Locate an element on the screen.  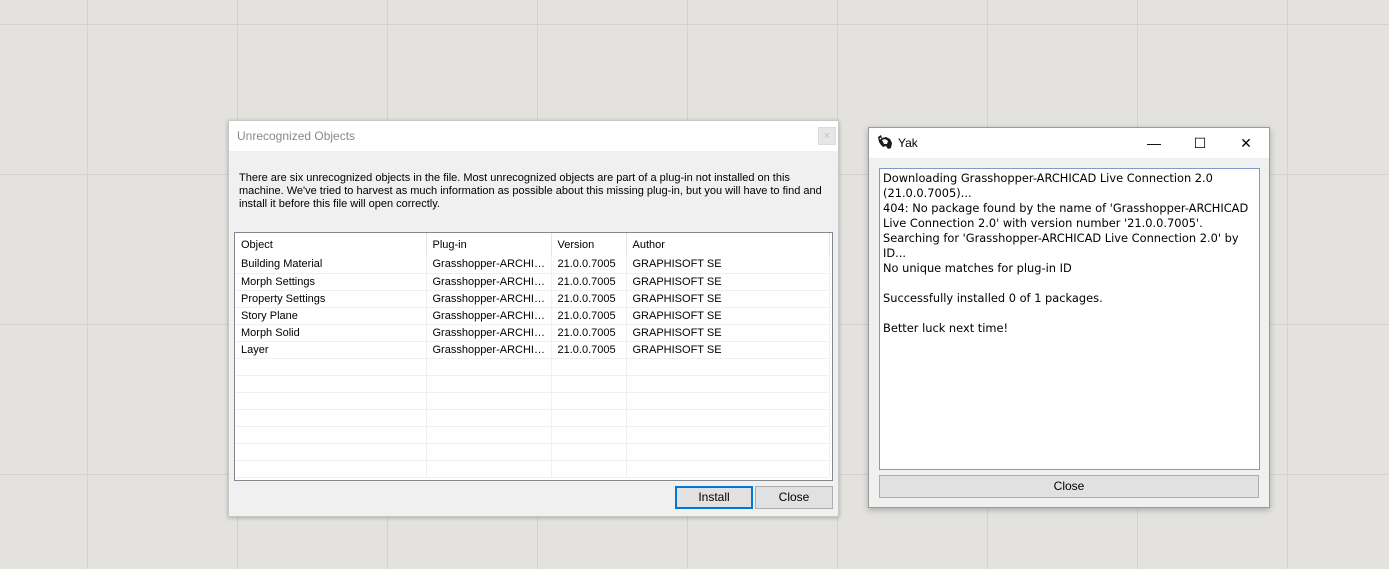
output-line: Successfully installed 0 of 1 packages. is located at coordinates (993, 298).